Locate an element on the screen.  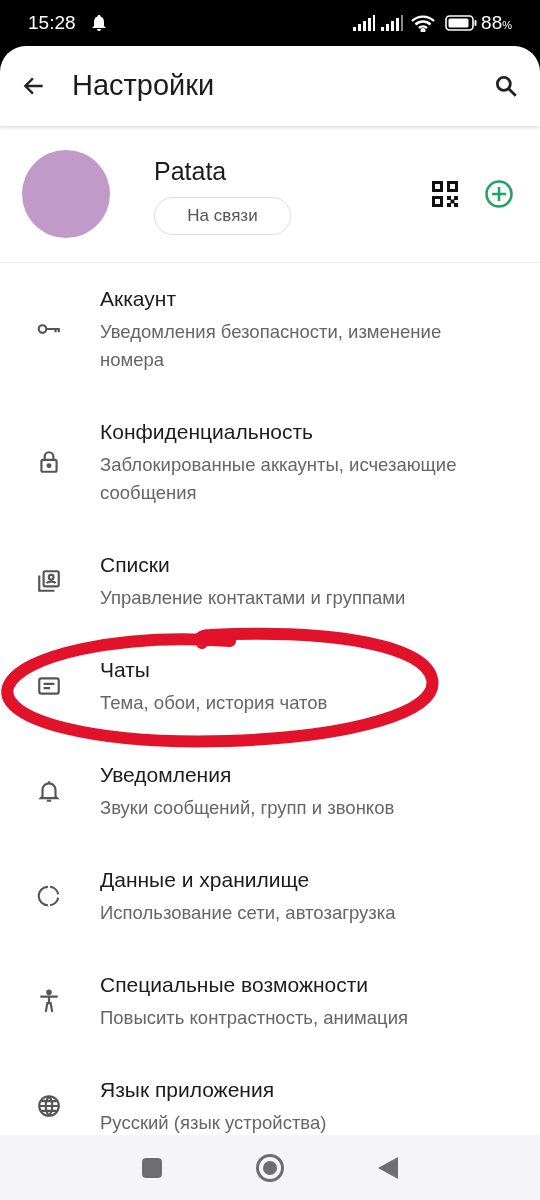
back-nav-button is located at coordinates (388, 1167).